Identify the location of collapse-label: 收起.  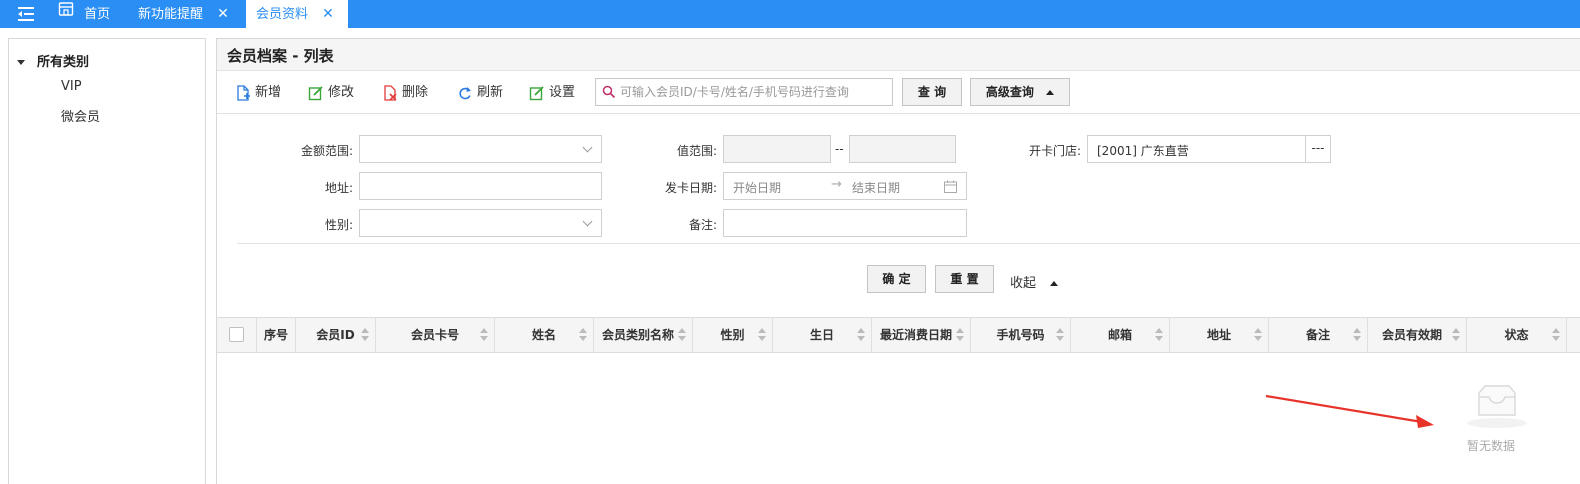
(1023, 283).